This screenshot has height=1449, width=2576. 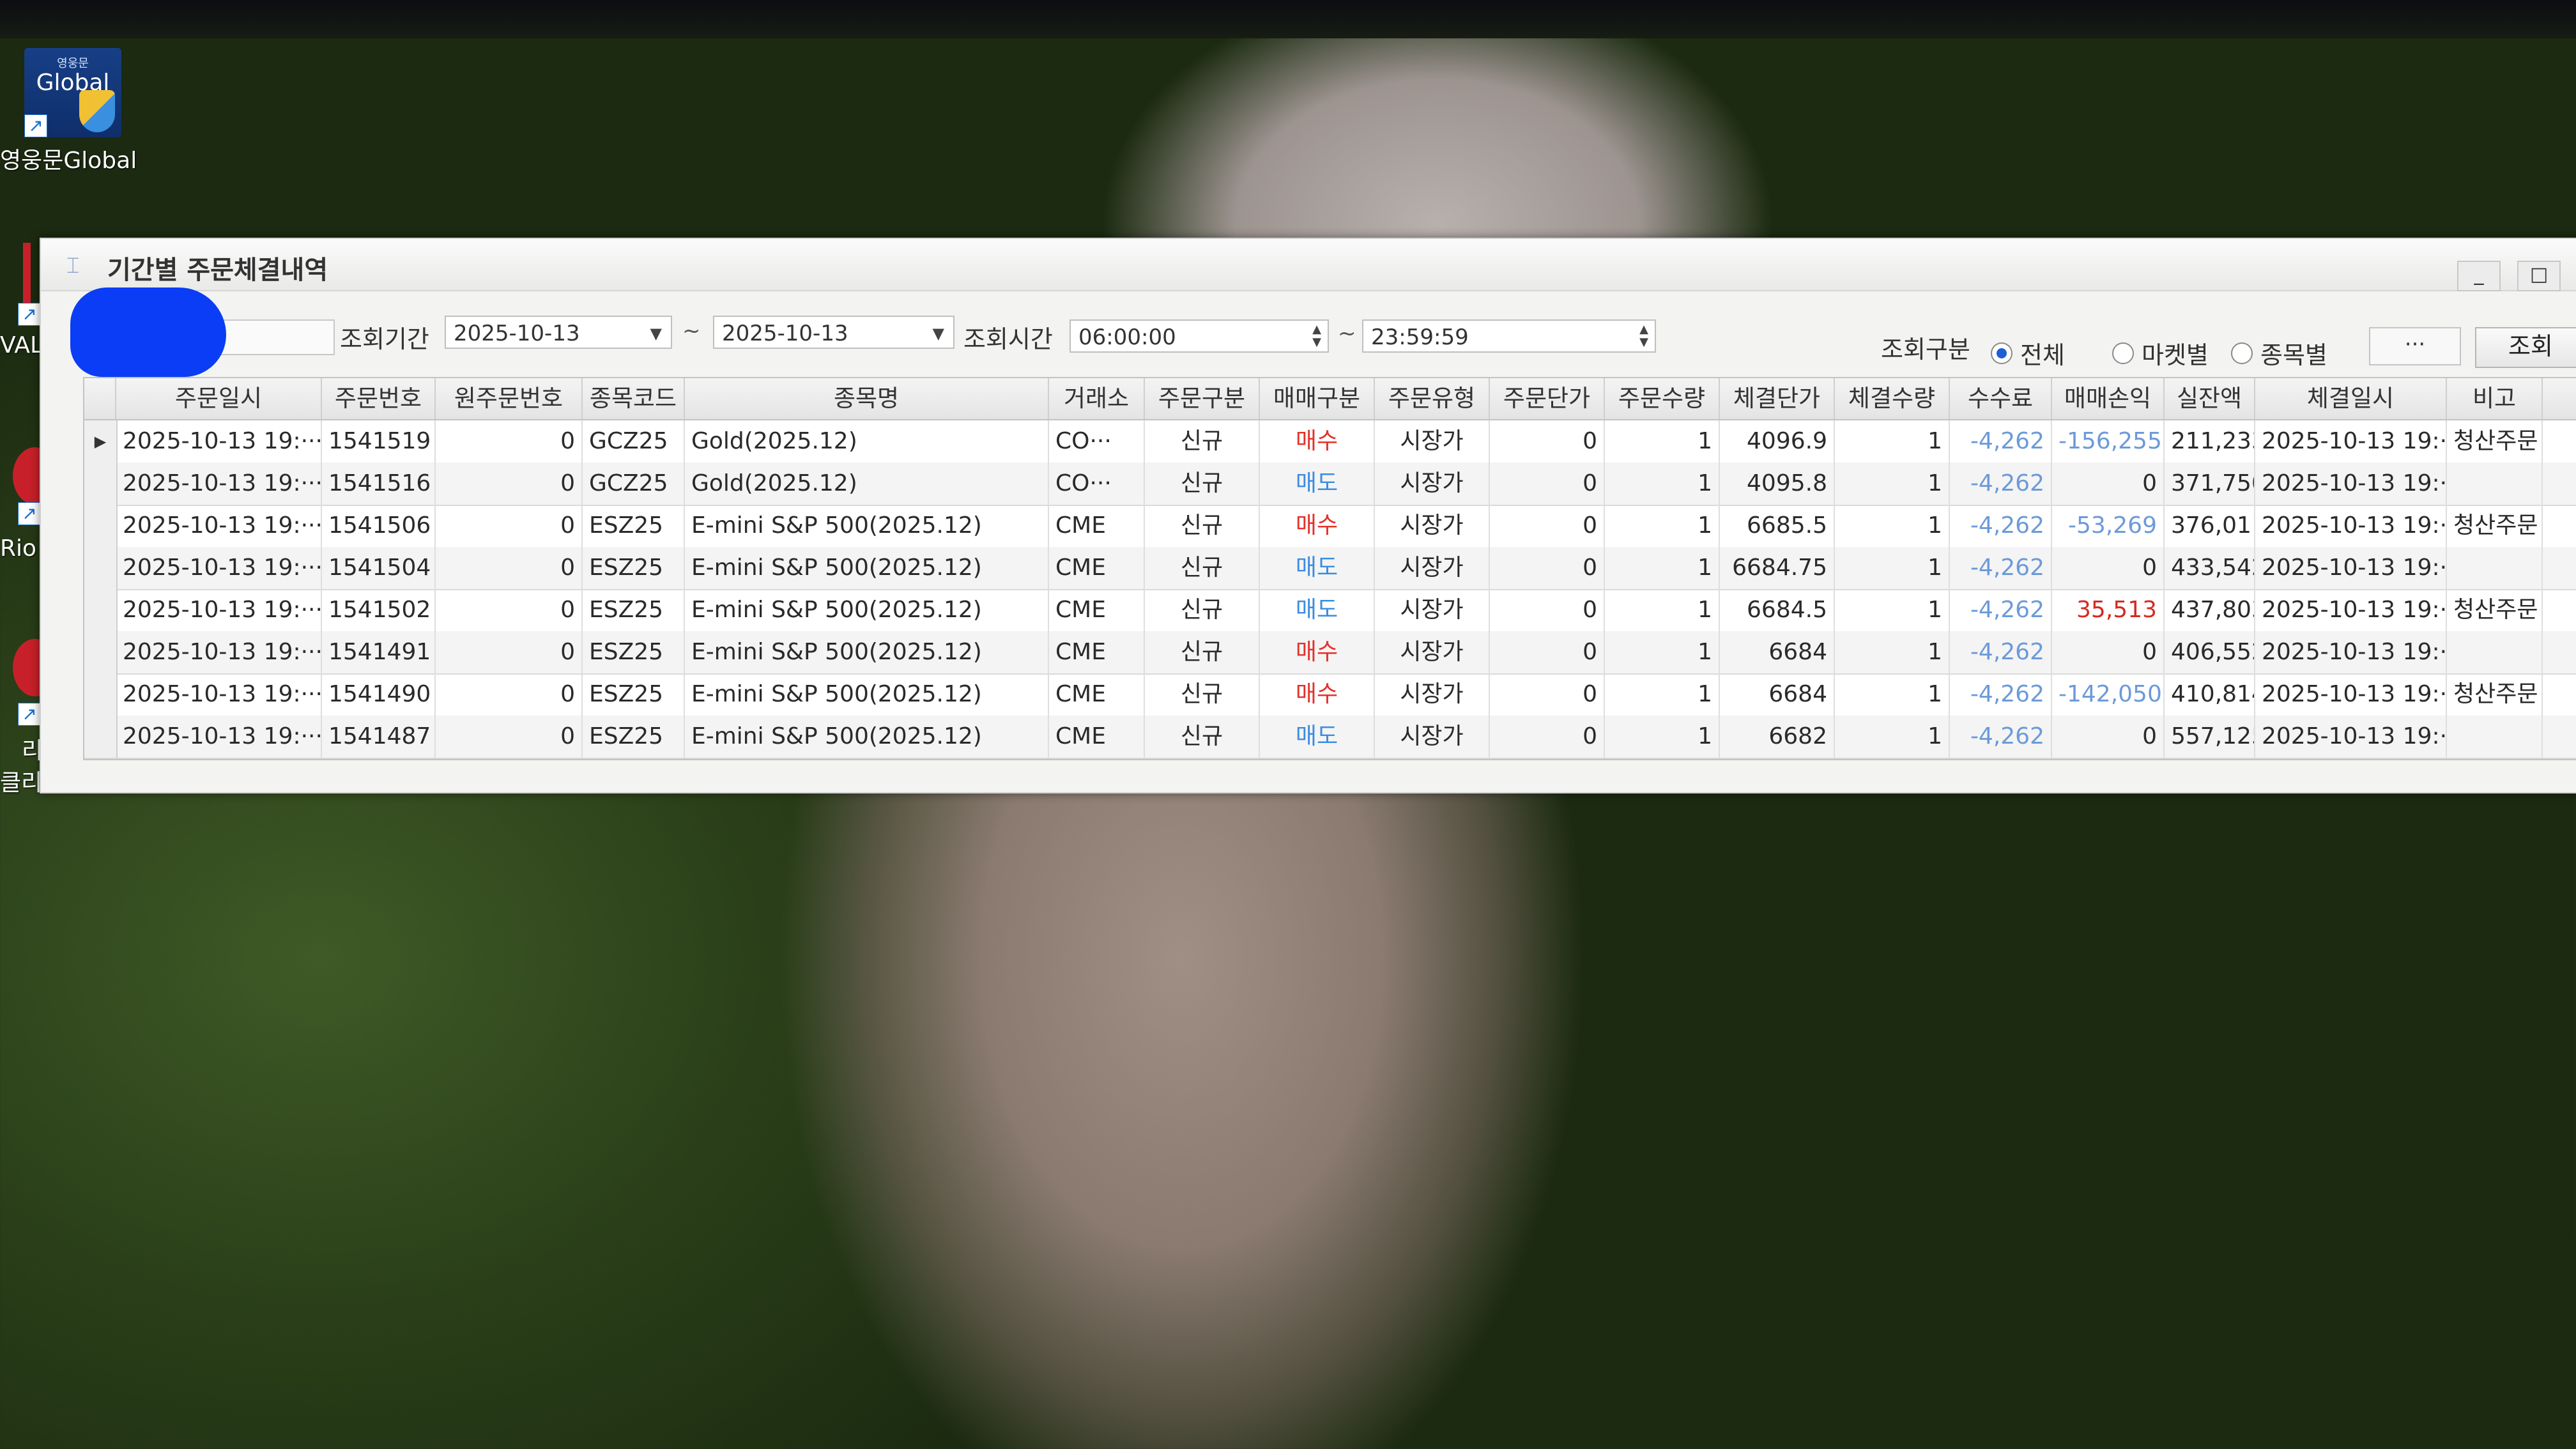 I want to click on cell-pnl: -156,255, so click(x=2108, y=441).